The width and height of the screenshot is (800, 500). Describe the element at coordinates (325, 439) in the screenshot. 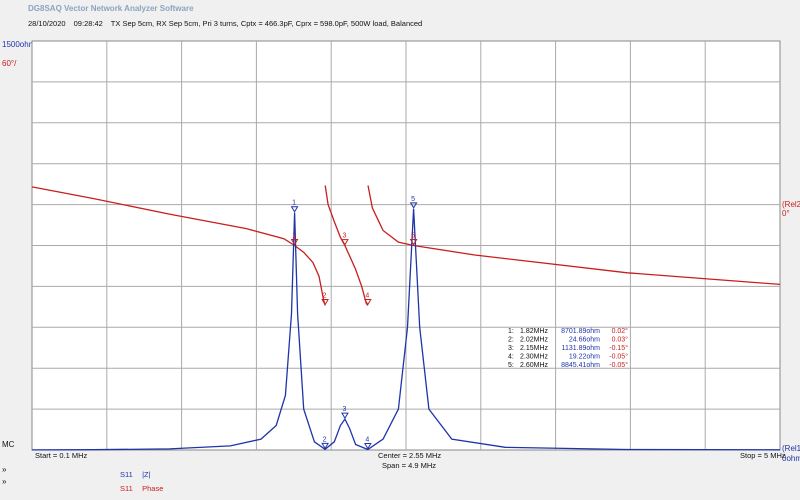

I see `impedance-marker-label: 2` at that location.